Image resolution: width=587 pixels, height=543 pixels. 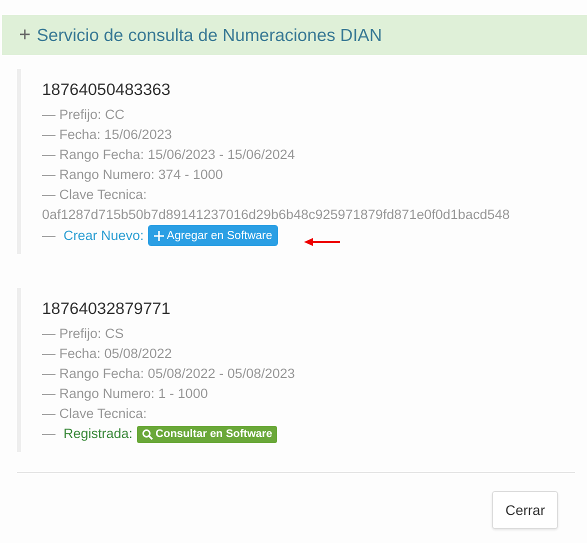 What do you see at coordinates (125, 394) in the screenshot?
I see `record-detail: — Rango Numero: 1 - 1000` at bounding box center [125, 394].